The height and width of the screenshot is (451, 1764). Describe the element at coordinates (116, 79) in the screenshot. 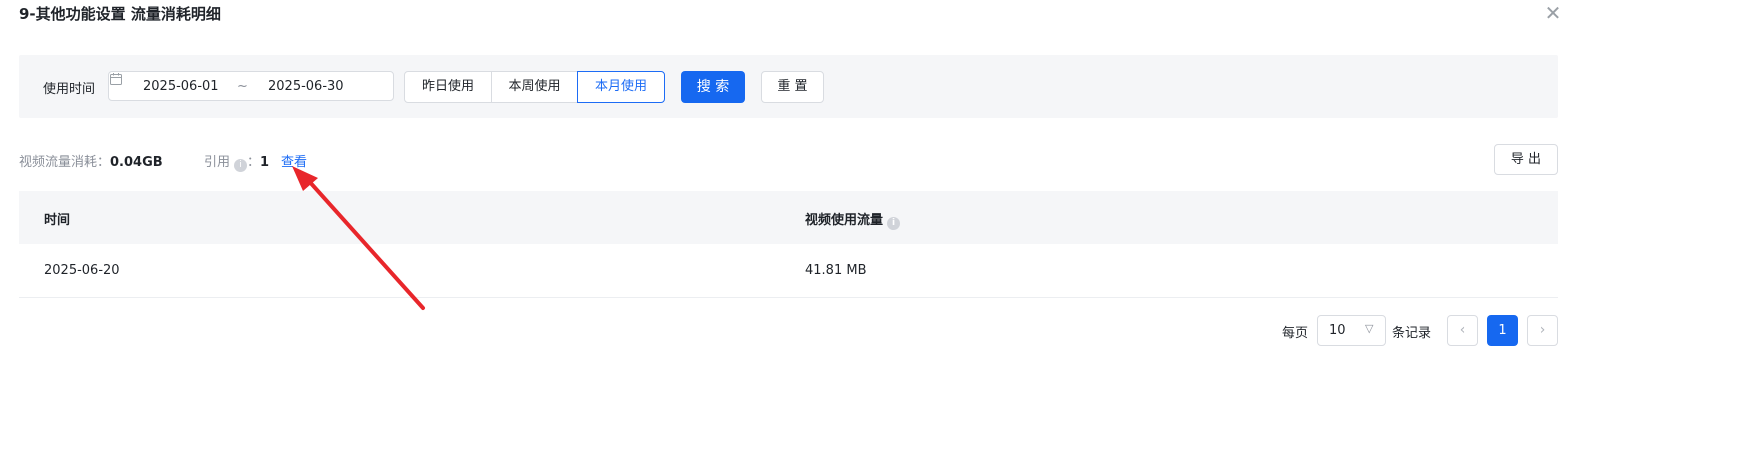

I see `calendar-icon` at that location.